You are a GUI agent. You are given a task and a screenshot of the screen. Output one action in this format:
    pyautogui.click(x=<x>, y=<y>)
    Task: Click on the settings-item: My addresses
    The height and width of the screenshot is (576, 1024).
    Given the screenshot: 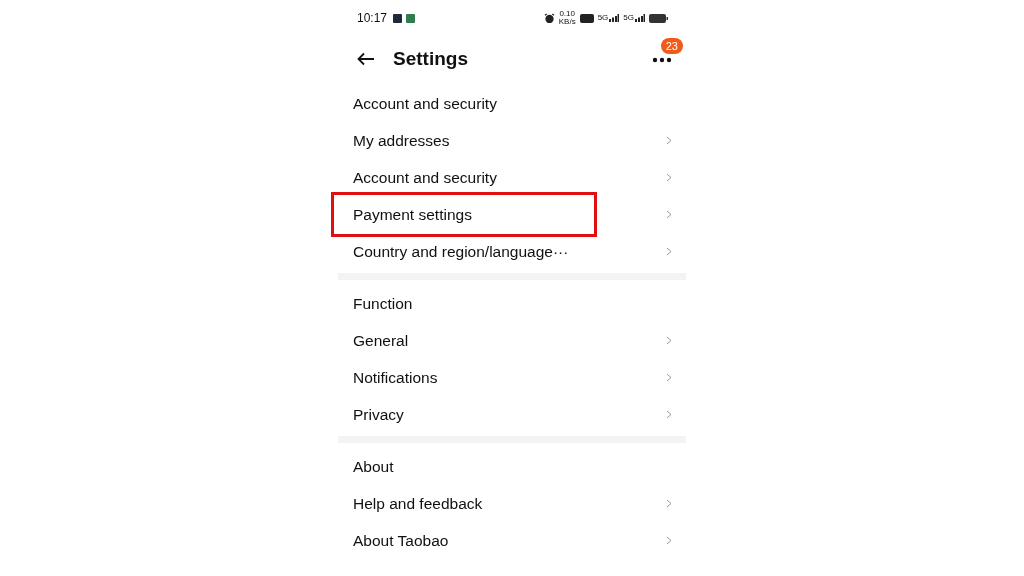 What is the action you would take?
    pyautogui.click(x=512, y=140)
    